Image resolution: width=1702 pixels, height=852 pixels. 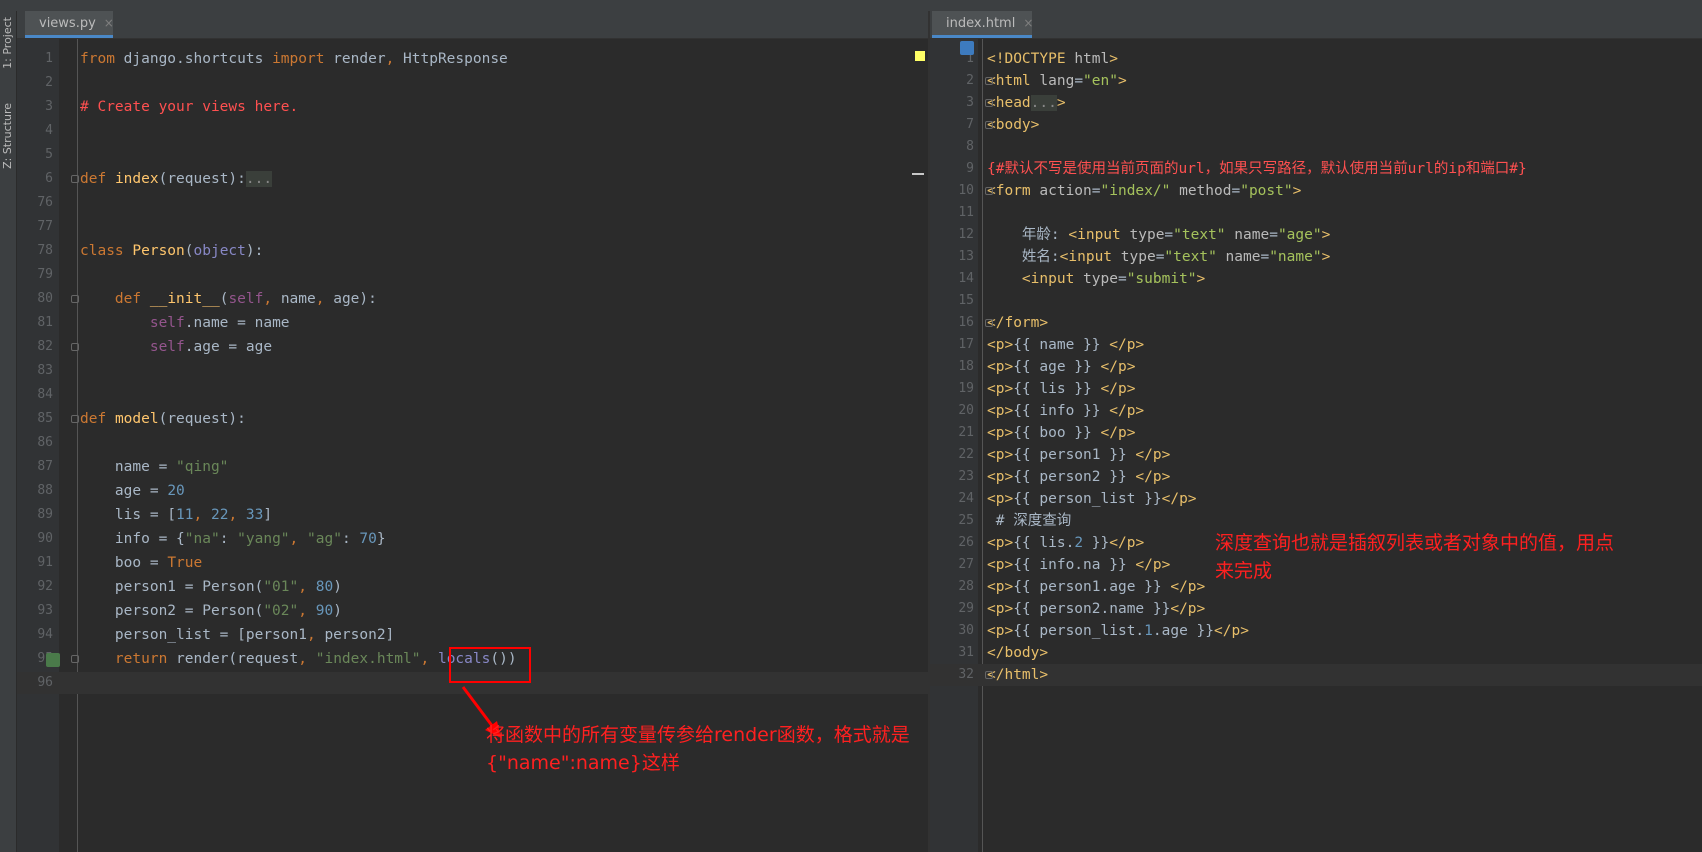 I want to click on line-number: 28, so click(x=966, y=586).